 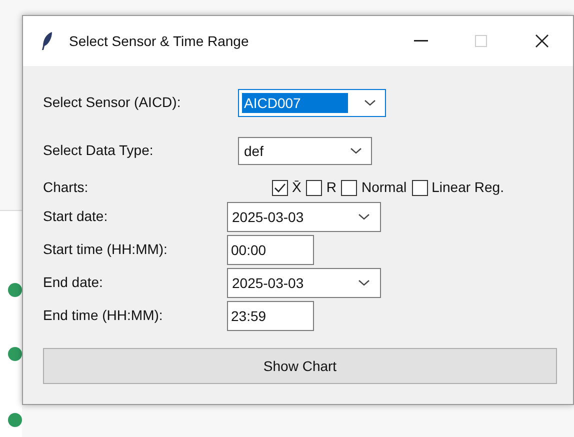 I want to click on dropdown: AICD007, so click(x=312, y=103).